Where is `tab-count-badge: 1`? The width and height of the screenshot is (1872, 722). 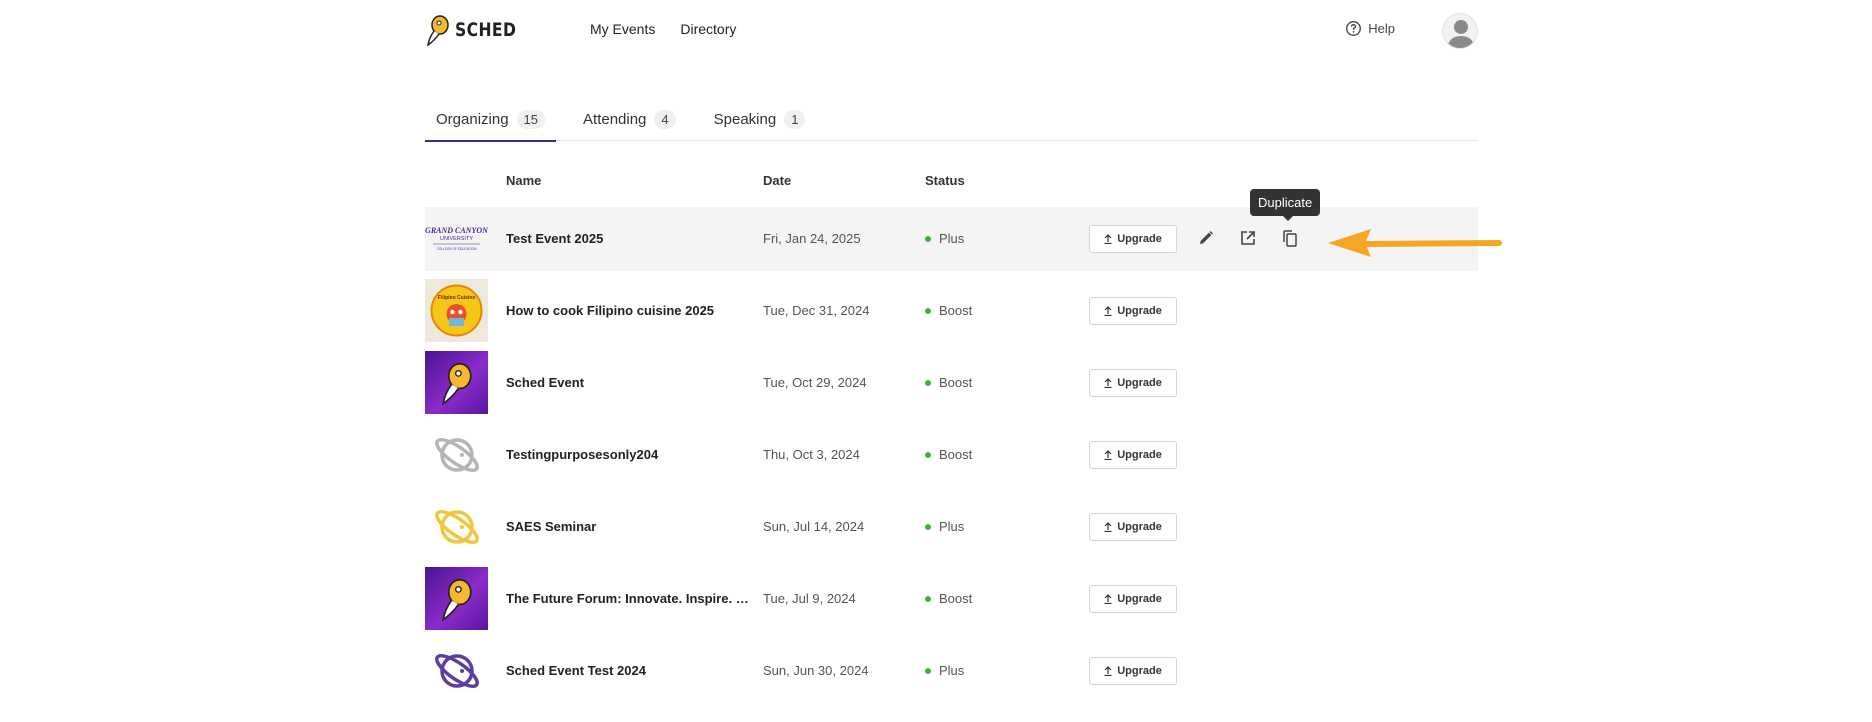
tab-count-badge: 1 is located at coordinates (795, 119).